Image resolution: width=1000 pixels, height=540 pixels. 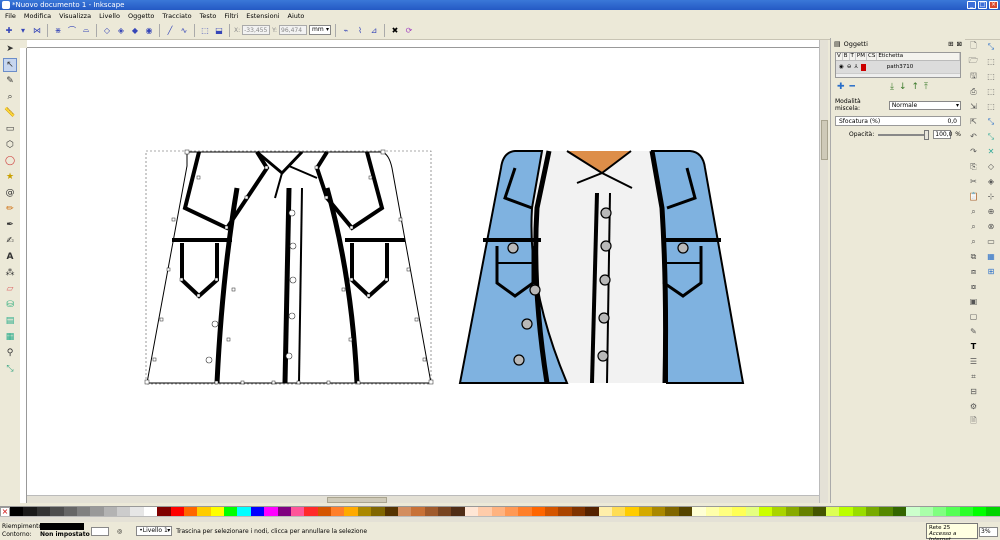 What do you see at coordinates (320, 30) in the screenshot?
I see `unit-select: mm` at bounding box center [320, 30].